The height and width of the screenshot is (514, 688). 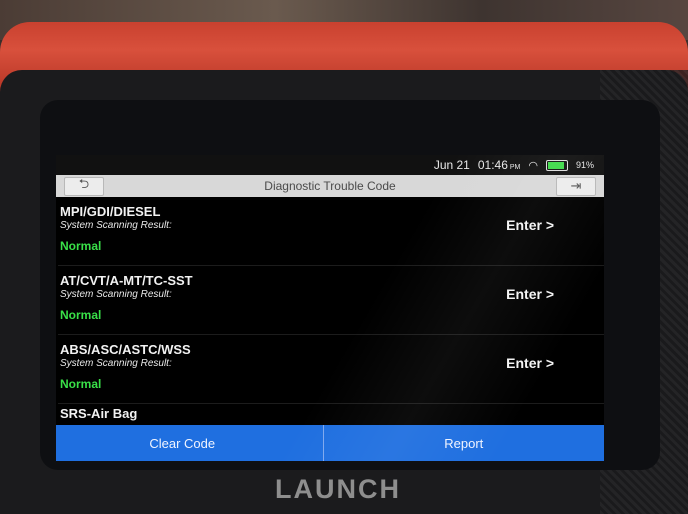 What do you see at coordinates (110, 211) in the screenshot?
I see `system-name: MPI/GDI/DIESEL` at bounding box center [110, 211].